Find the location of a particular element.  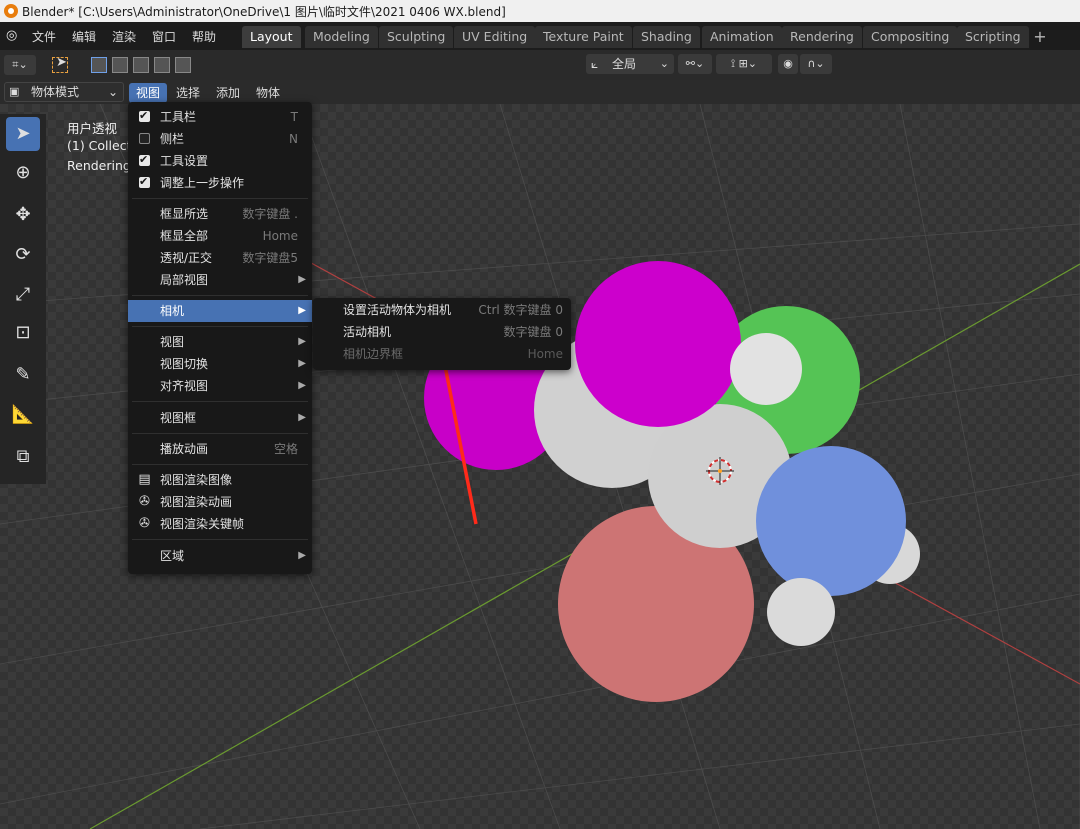

tool-shelf: ➤ ⊕ ✥ ⟳ ⤢ ⊡ ✎ 📐 ⧉ is located at coordinates (23, 299).